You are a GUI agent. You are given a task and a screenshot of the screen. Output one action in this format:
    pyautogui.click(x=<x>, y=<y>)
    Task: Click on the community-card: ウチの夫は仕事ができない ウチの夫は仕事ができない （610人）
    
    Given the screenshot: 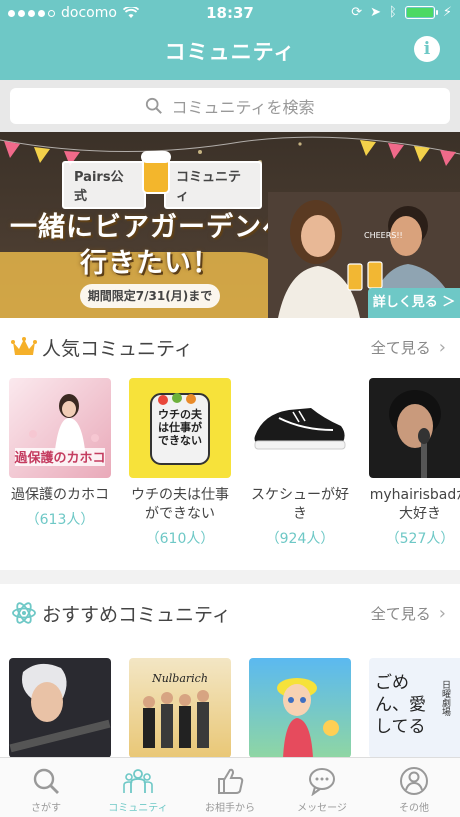 What is the action you would take?
    pyautogui.click(x=180, y=463)
    